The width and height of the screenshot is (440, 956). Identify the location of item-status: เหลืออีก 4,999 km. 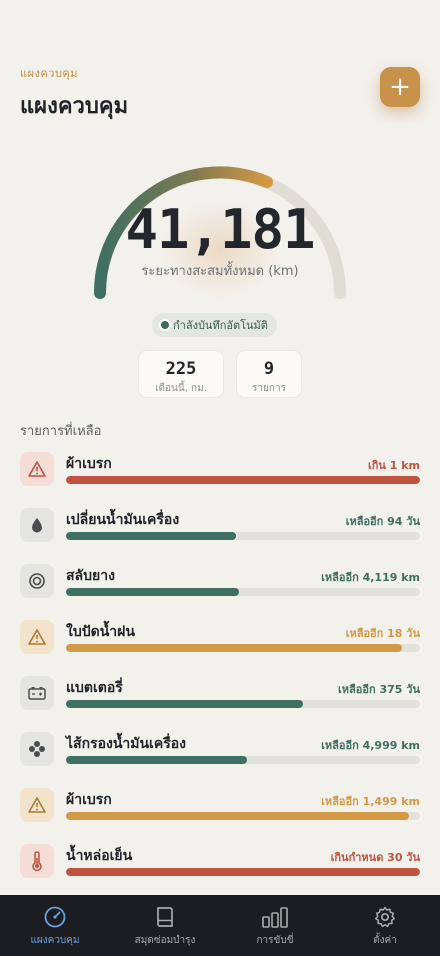
(370, 745).